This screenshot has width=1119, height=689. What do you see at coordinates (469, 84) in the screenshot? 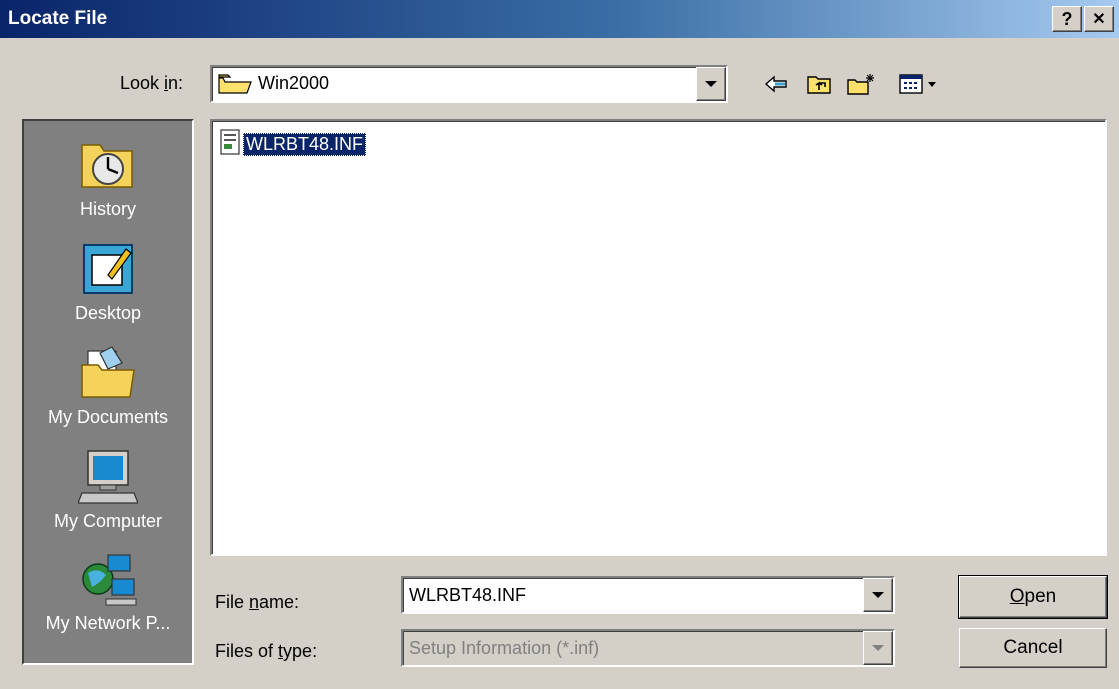
I see `look-in-dropdown: Win2000` at bounding box center [469, 84].